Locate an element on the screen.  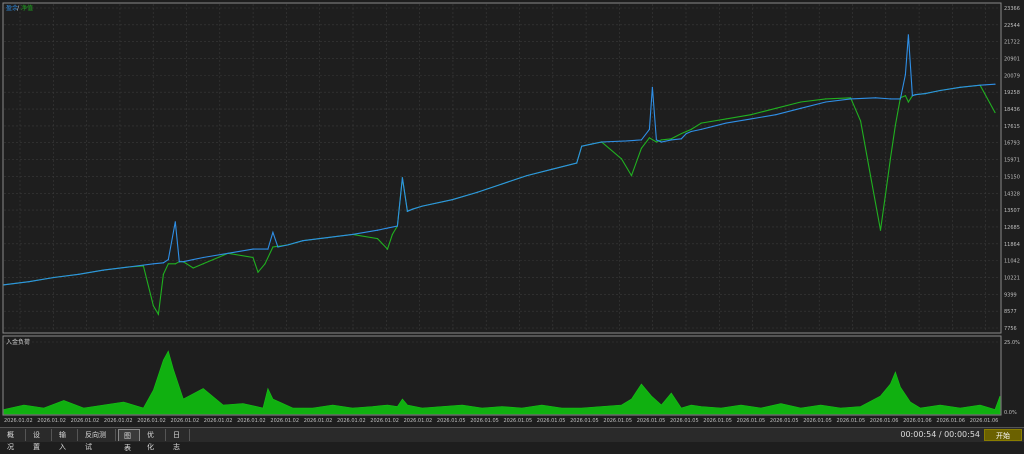
y-tick-label: 18436 is located at coordinates (1012, 110).